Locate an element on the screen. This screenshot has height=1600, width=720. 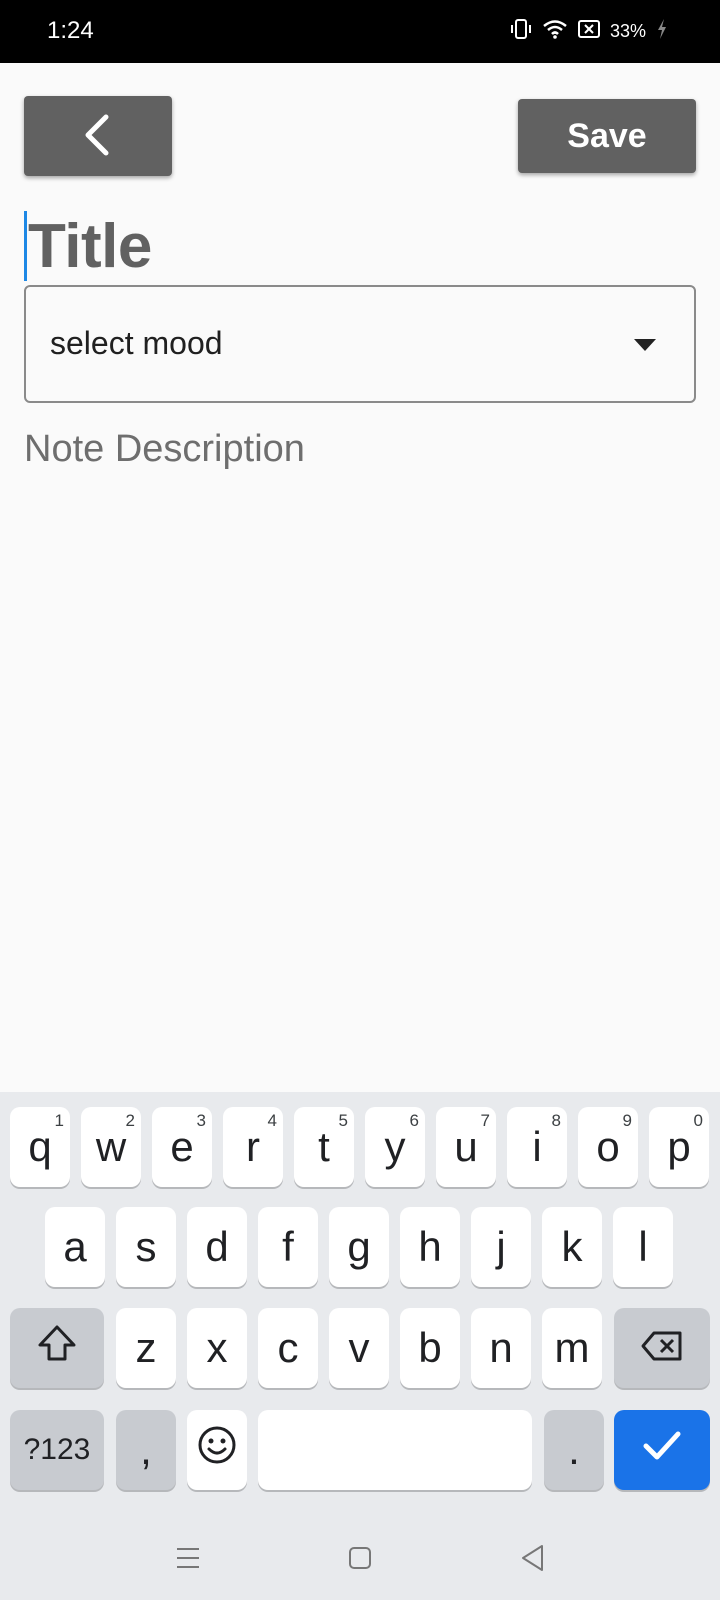
key-m-label: m is located at coordinates (572, 1347).